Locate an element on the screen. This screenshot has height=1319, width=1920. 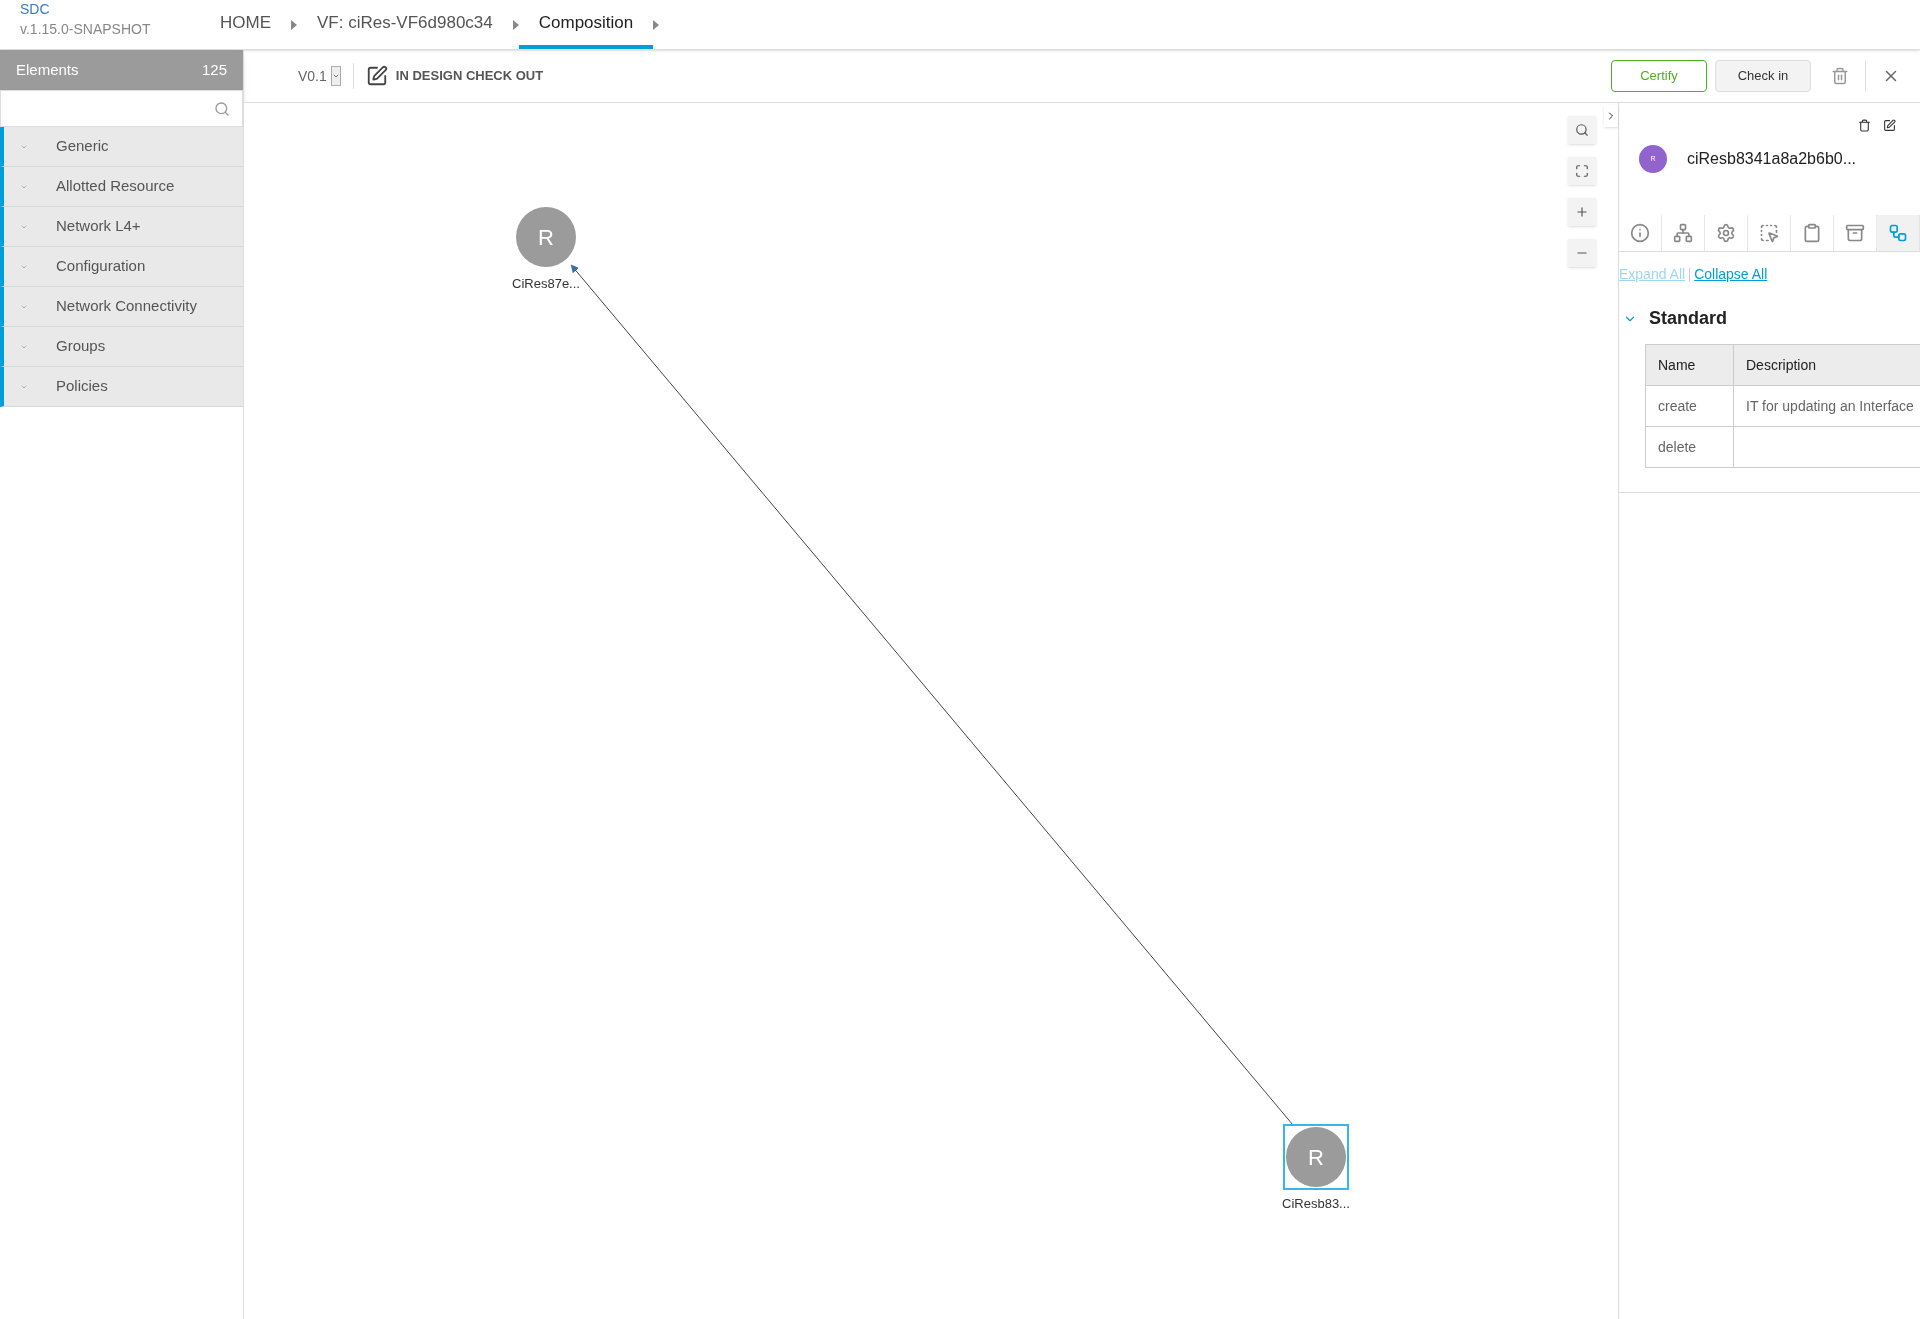
version-dropdown is located at coordinates (335, 76).